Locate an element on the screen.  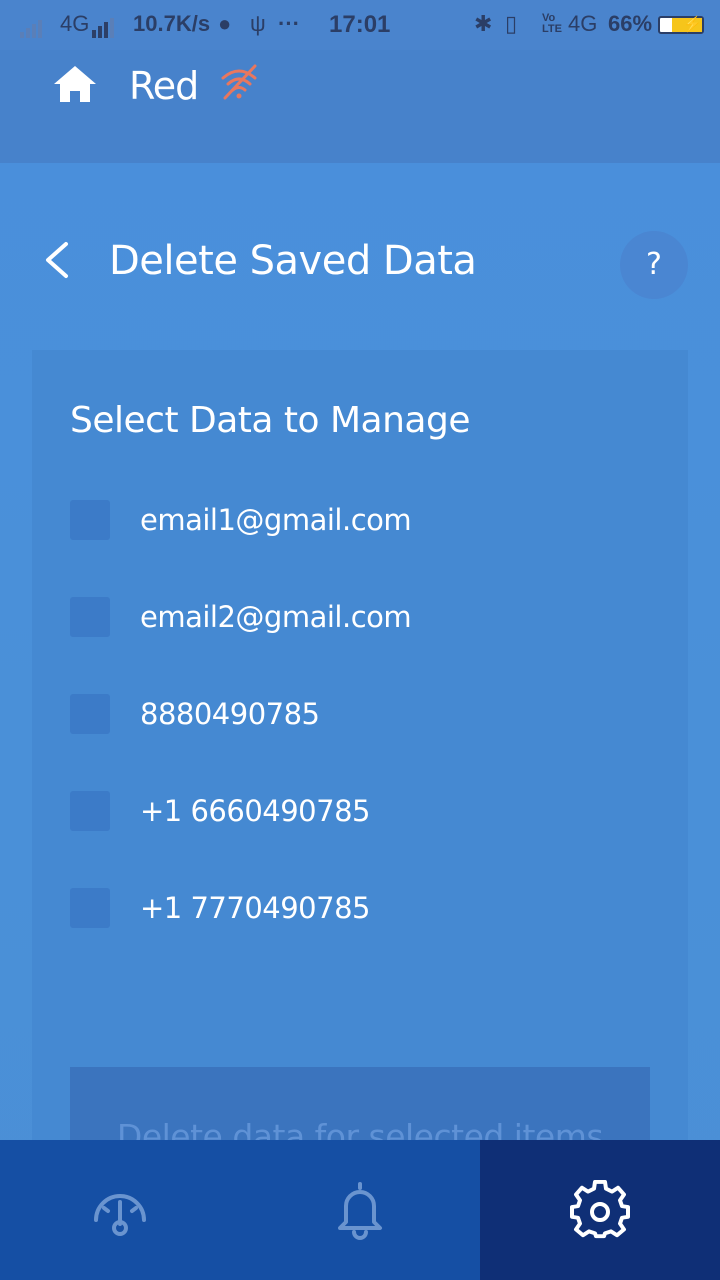
volte-label: Vo LTE is located at coordinates (552, 23).